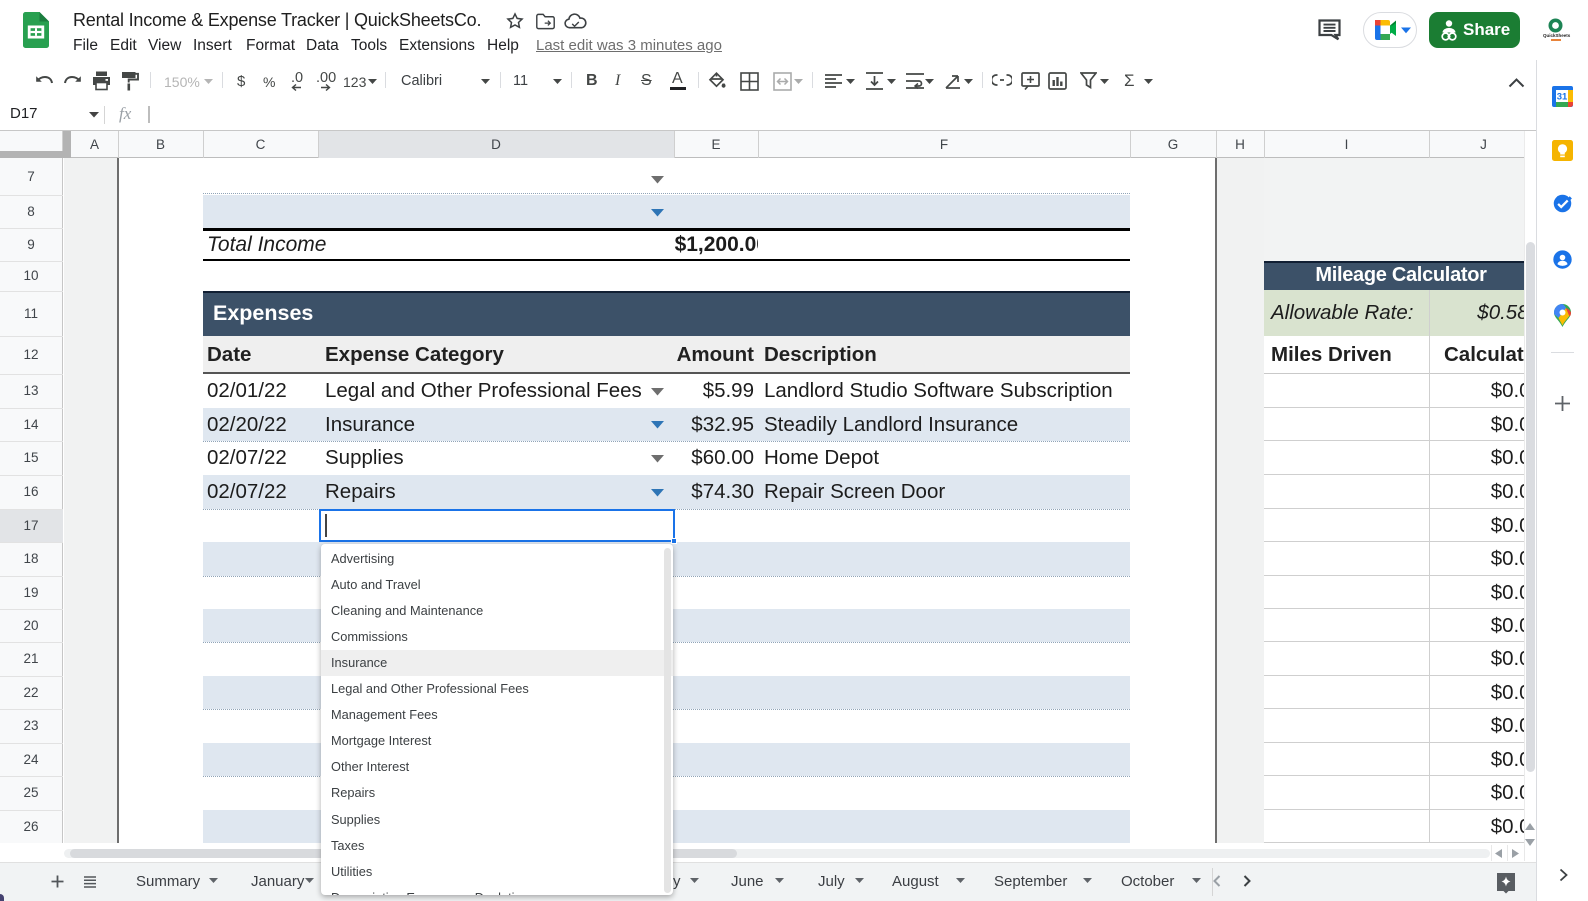 The width and height of the screenshot is (1588, 901). Describe the element at coordinates (1562, 97) in the screenshot. I see `svg-text: 31` at that location.